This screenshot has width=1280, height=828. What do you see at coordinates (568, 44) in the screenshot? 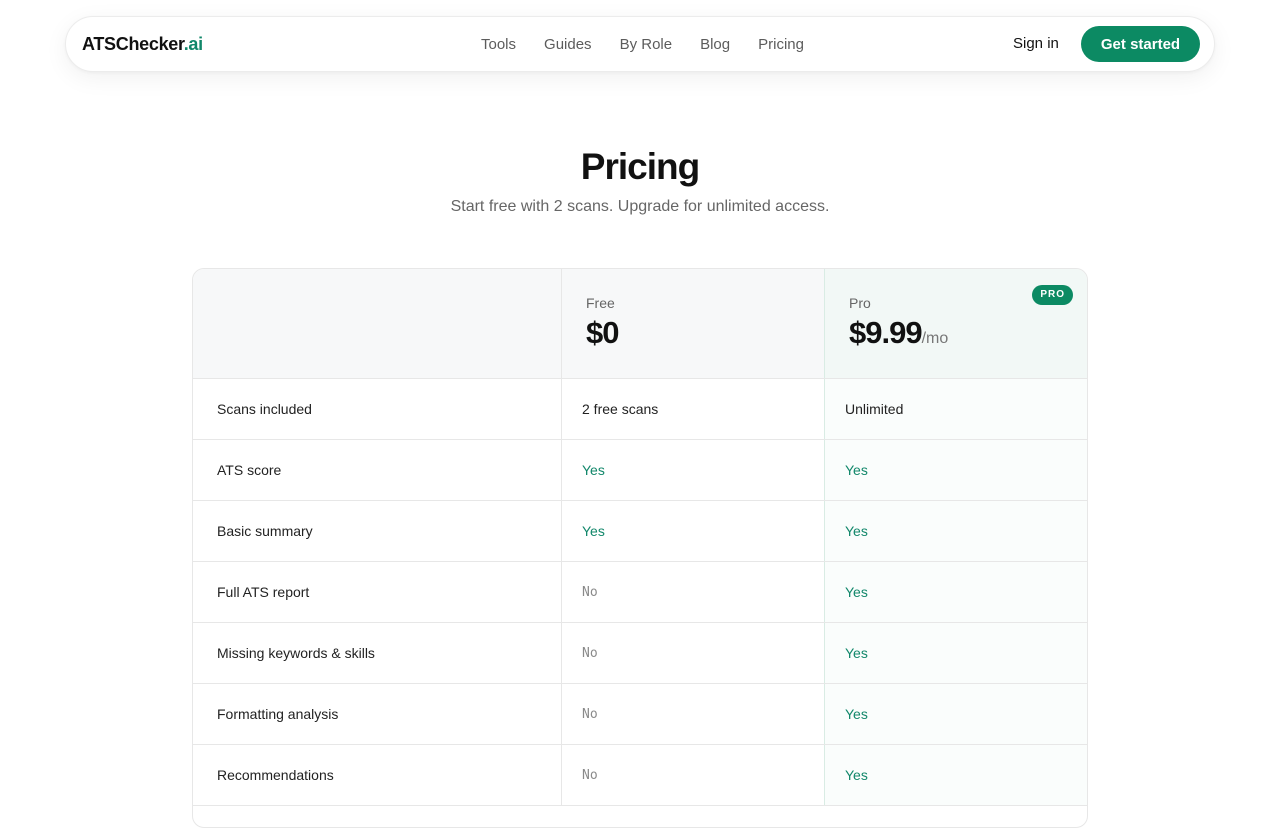
I see `nav-link-guides: Guides` at bounding box center [568, 44].